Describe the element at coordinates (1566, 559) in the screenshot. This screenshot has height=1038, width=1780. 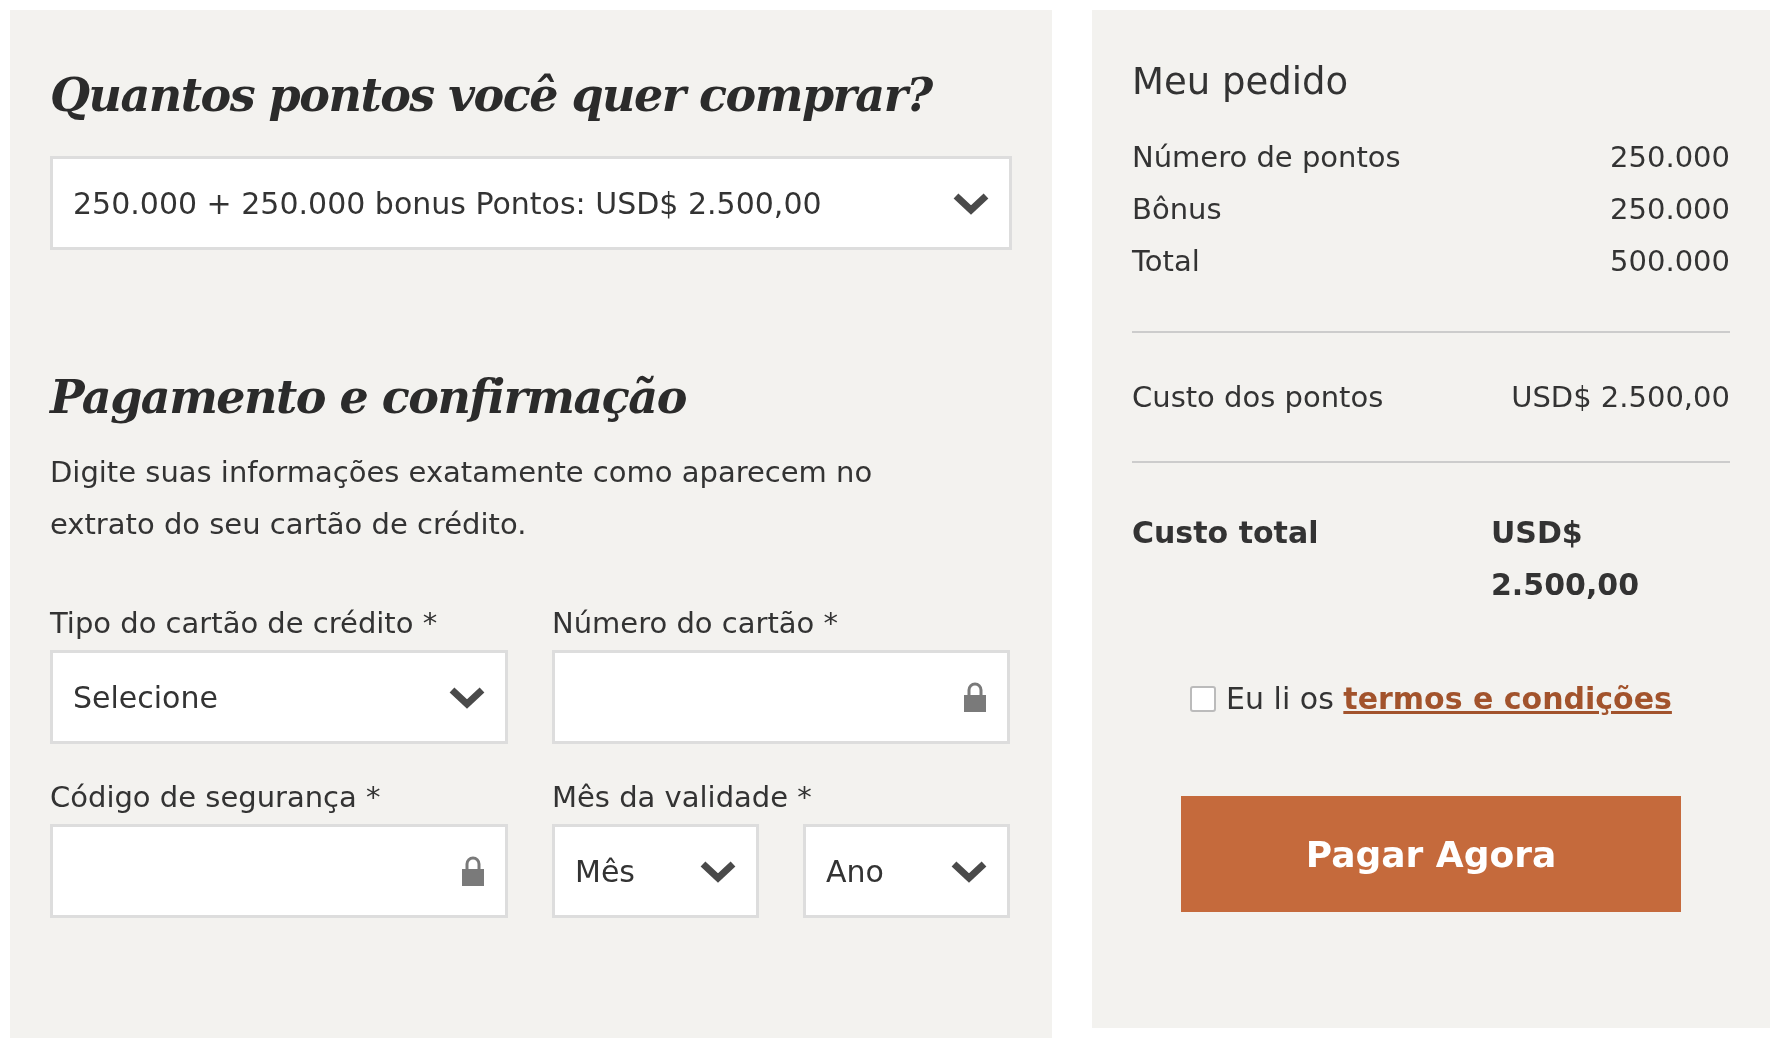
I see `total-value: USD$ 2.500,00` at that location.